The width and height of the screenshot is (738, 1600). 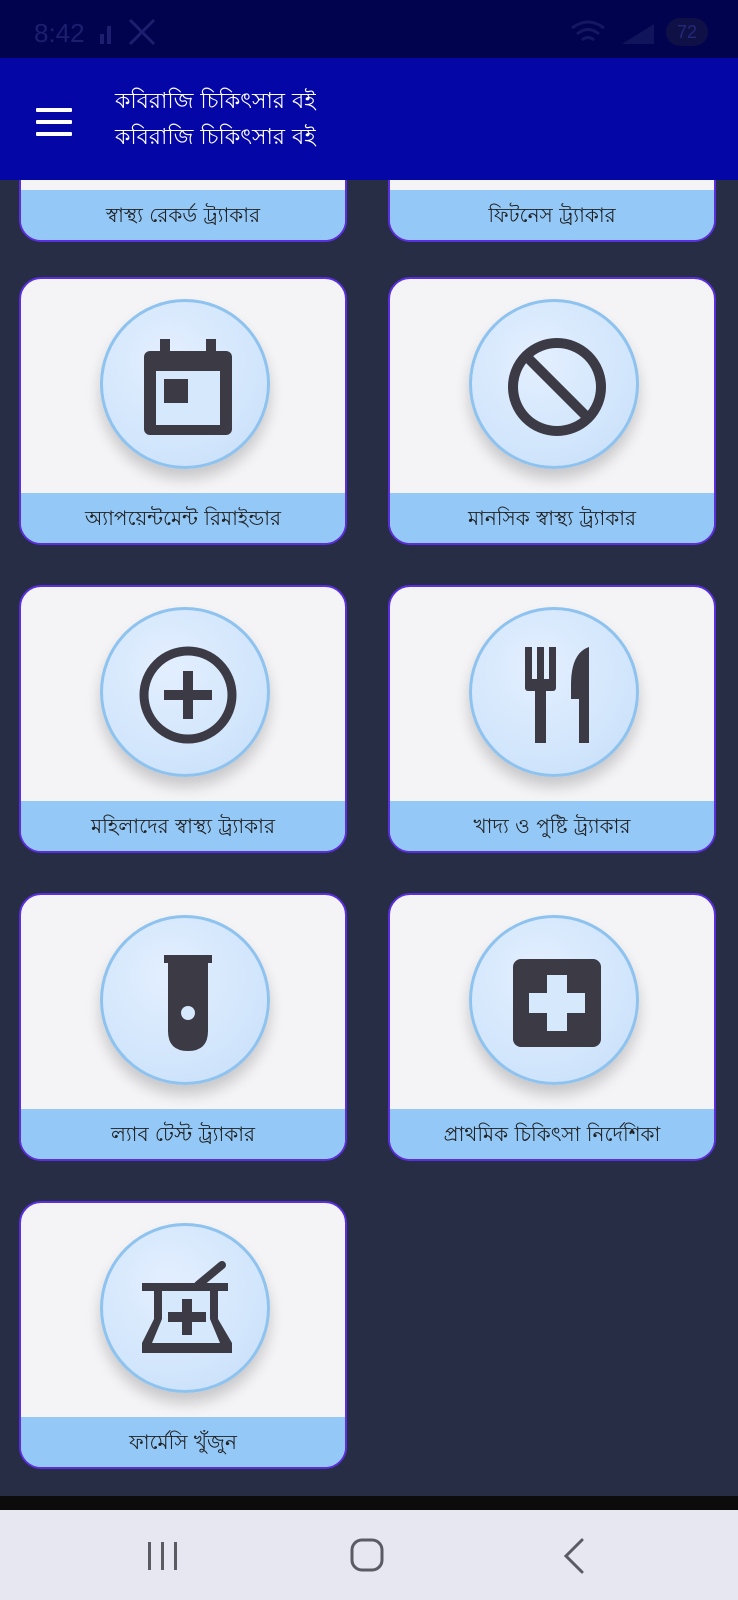 I want to click on battery-icon: 72, so click(x=687, y=32).